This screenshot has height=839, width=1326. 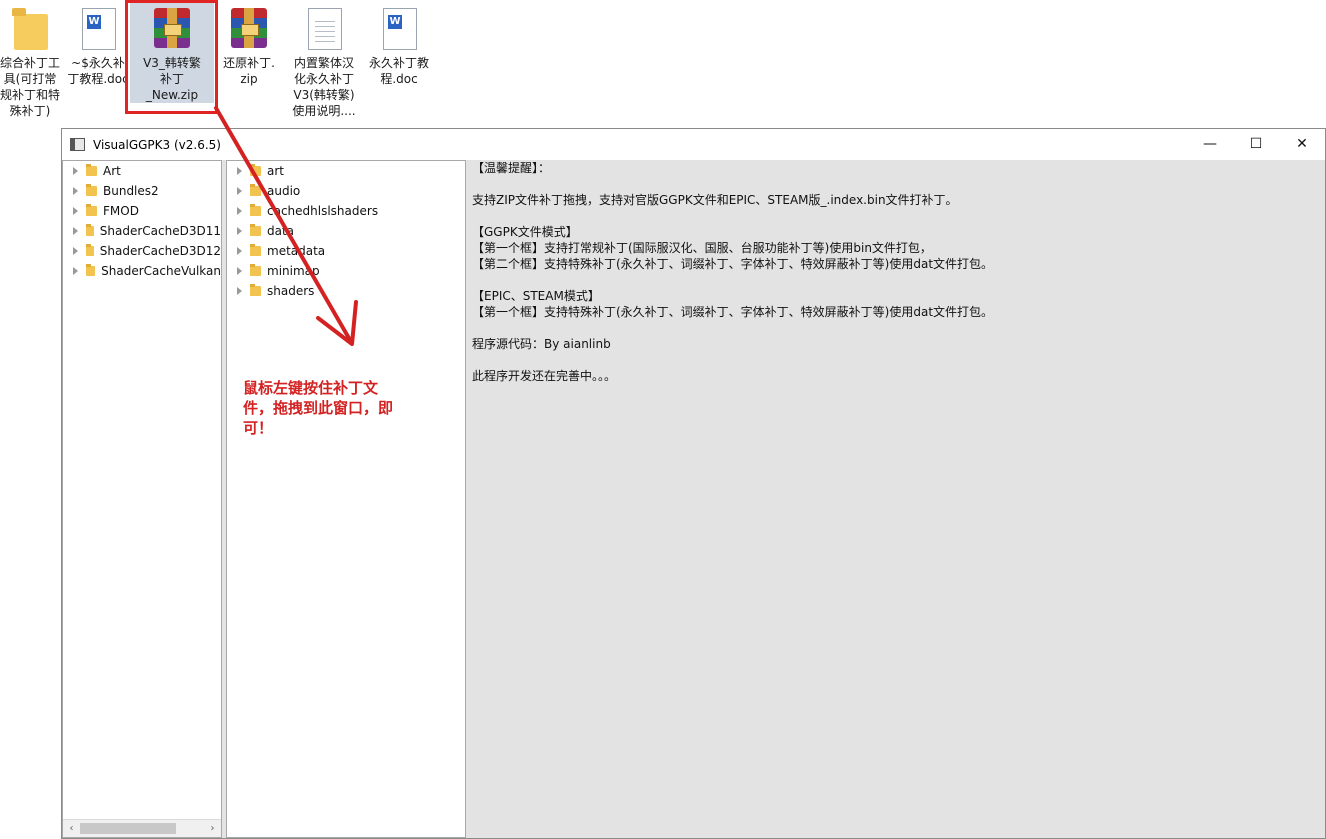 What do you see at coordinates (346, 271) in the screenshot?
I see `tree-item: minimap` at bounding box center [346, 271].